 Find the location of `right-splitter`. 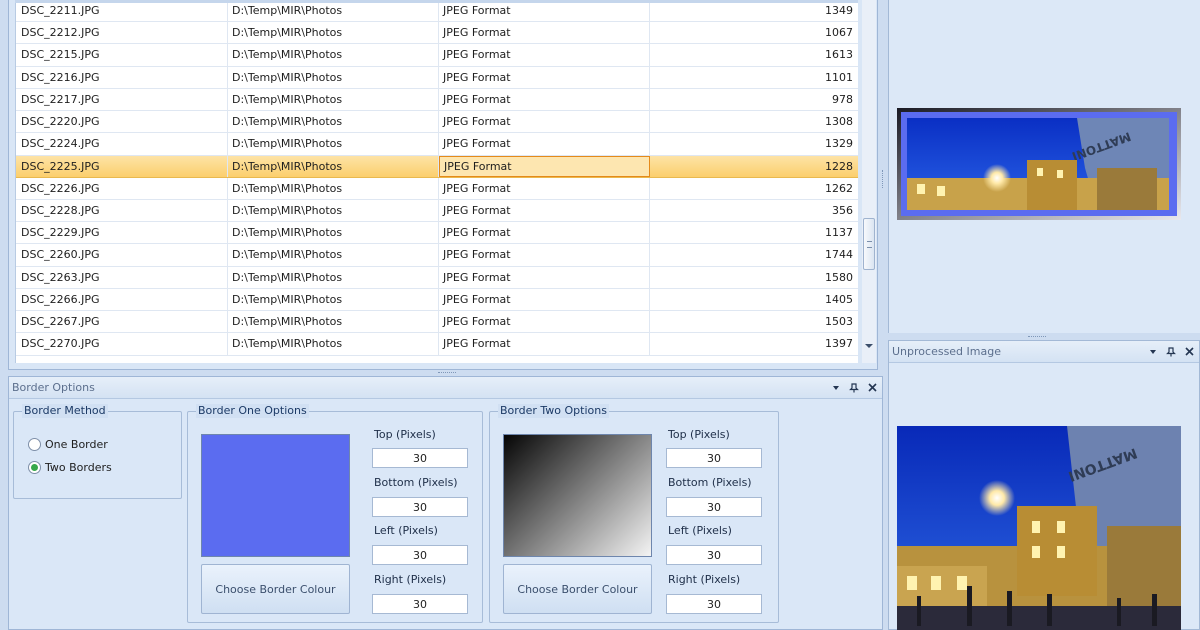

right-splitter is located at coordinates (1044, 336).